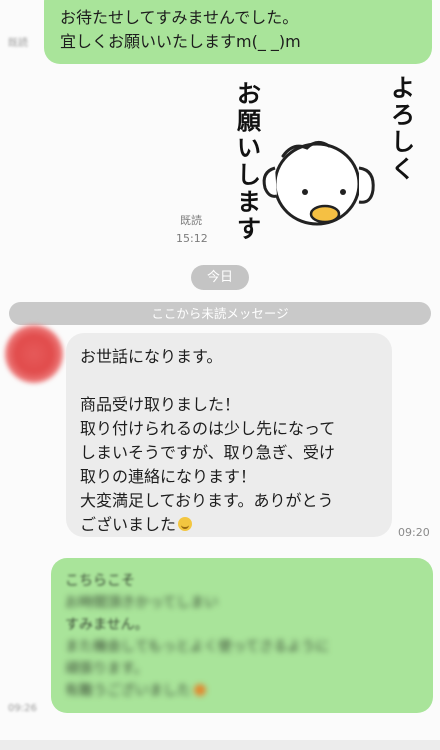 Image resolution: width=440 pixels, height=750 pixels. I want to click on date-separator: 今日, so click(220, 277).